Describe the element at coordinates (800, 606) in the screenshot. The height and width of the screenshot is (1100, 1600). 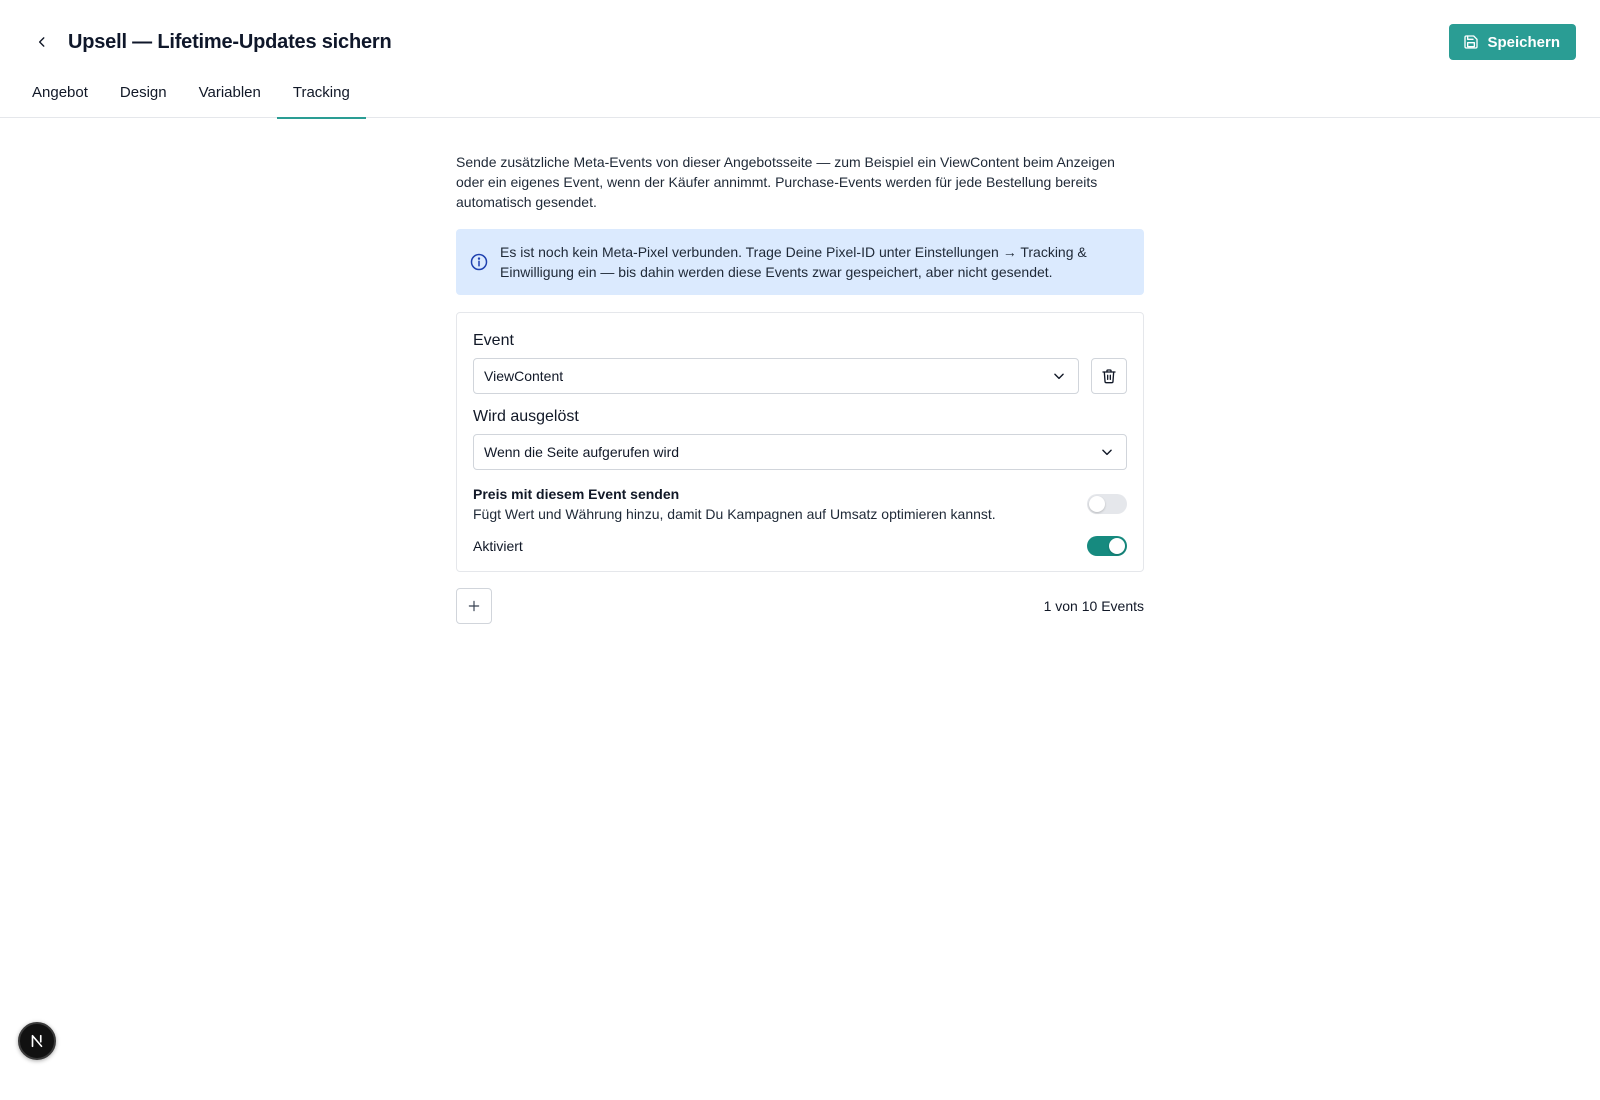
I see `events-footer: 1 von 10 Events` at that location.